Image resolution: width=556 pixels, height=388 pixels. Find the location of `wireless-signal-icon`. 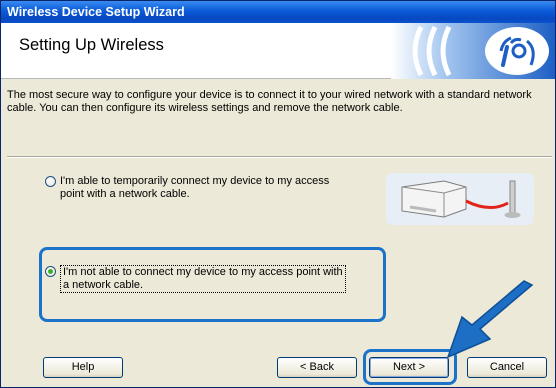

wireless-signal-icon is located at coordinates (473, 51).